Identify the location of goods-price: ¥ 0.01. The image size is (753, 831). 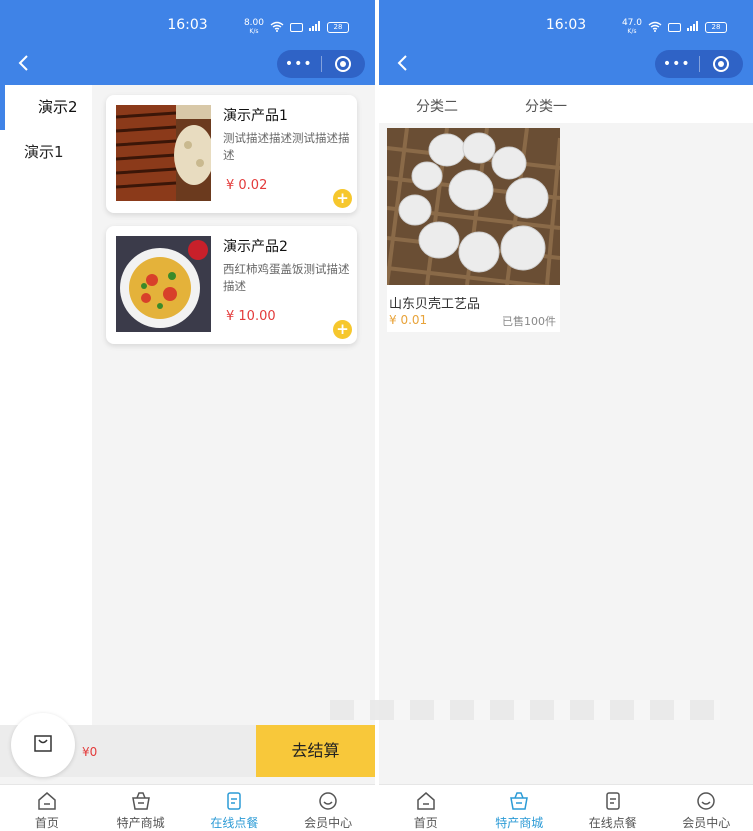
(408, 320).